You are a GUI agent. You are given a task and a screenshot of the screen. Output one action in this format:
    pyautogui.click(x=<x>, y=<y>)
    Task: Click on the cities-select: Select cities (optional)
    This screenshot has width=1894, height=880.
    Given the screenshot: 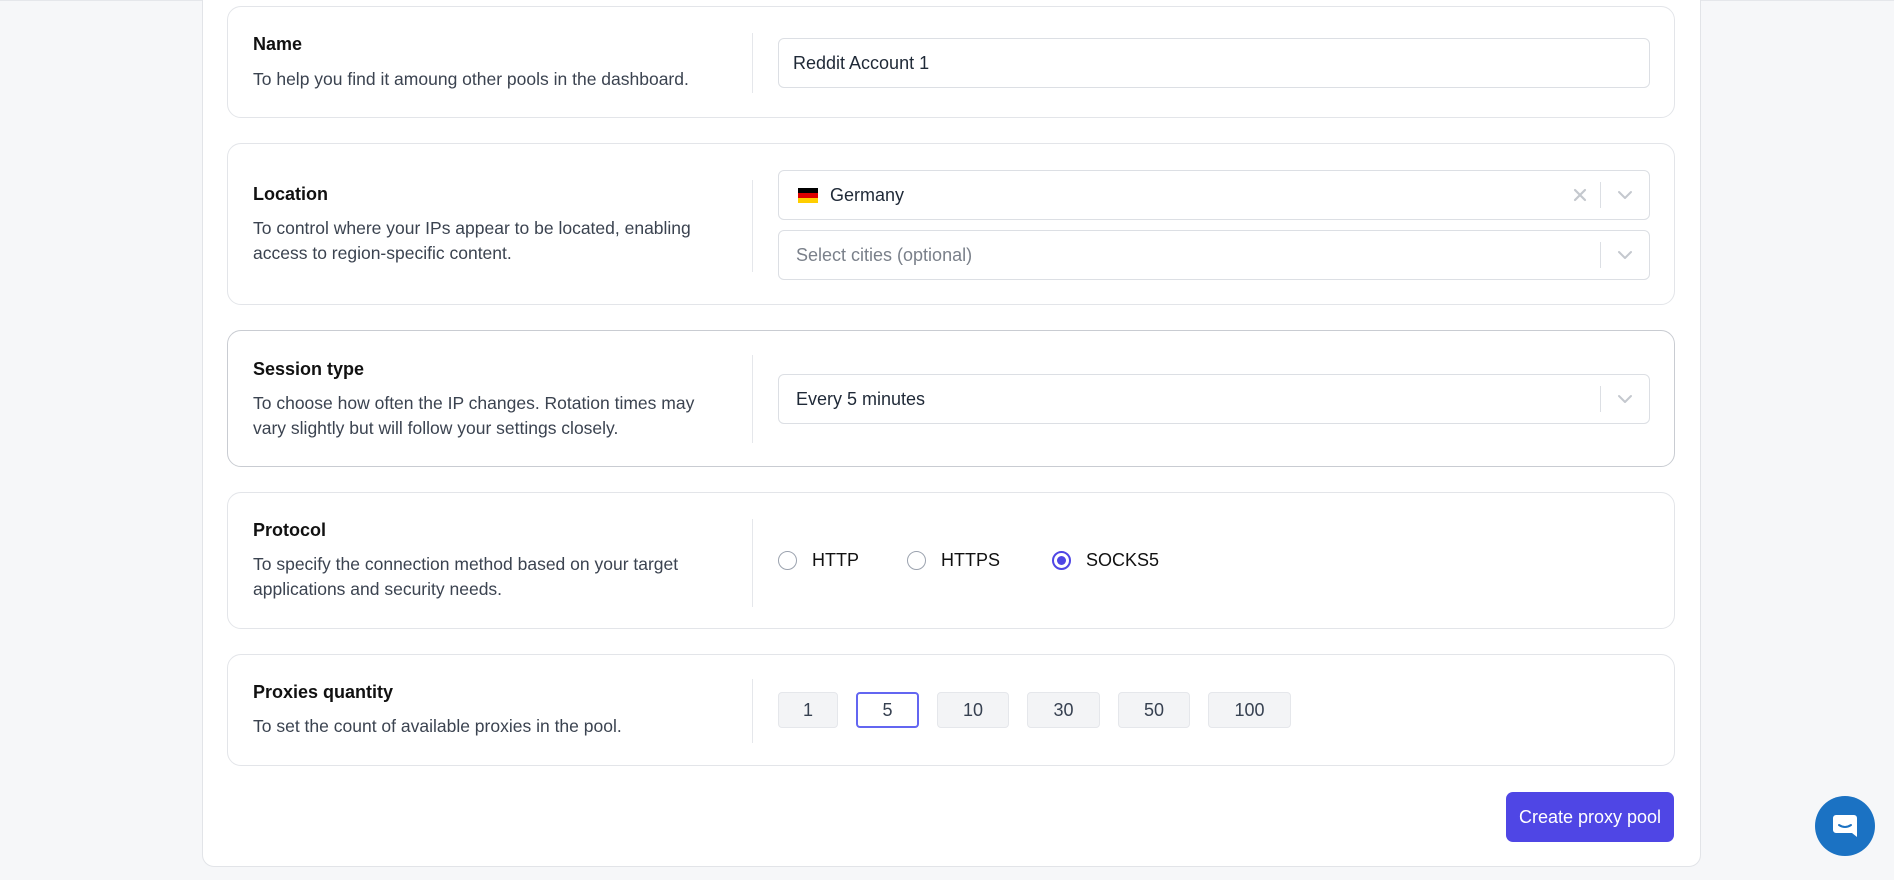 What is the action you would take?
    pyautogui.click(x=1214, y=255)
    